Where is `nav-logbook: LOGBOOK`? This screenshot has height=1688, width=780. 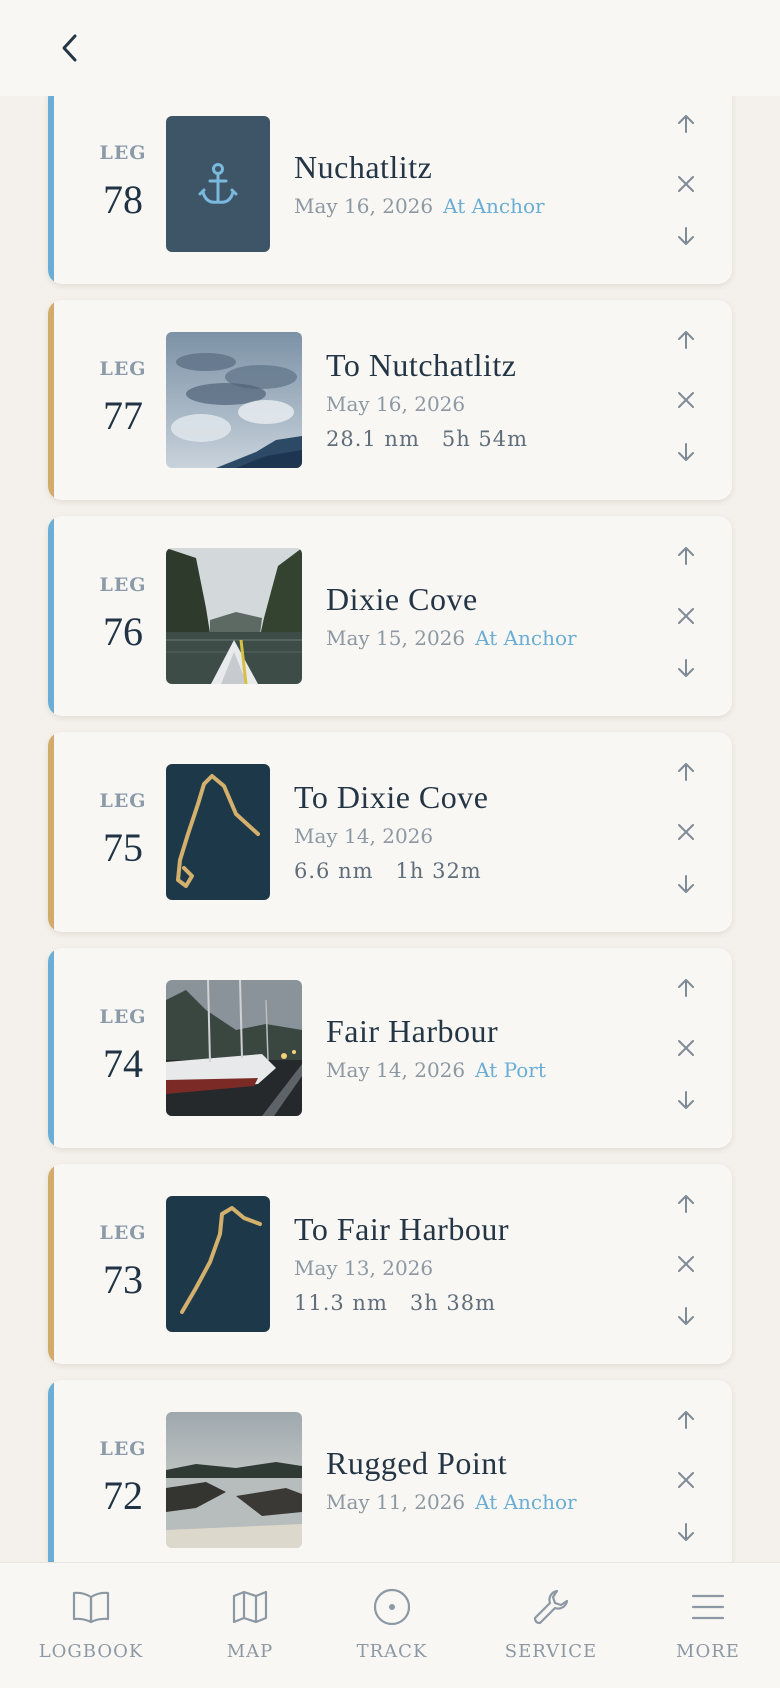
nav-logbook: LOGBOOK is located at coordinates (91, 1630).